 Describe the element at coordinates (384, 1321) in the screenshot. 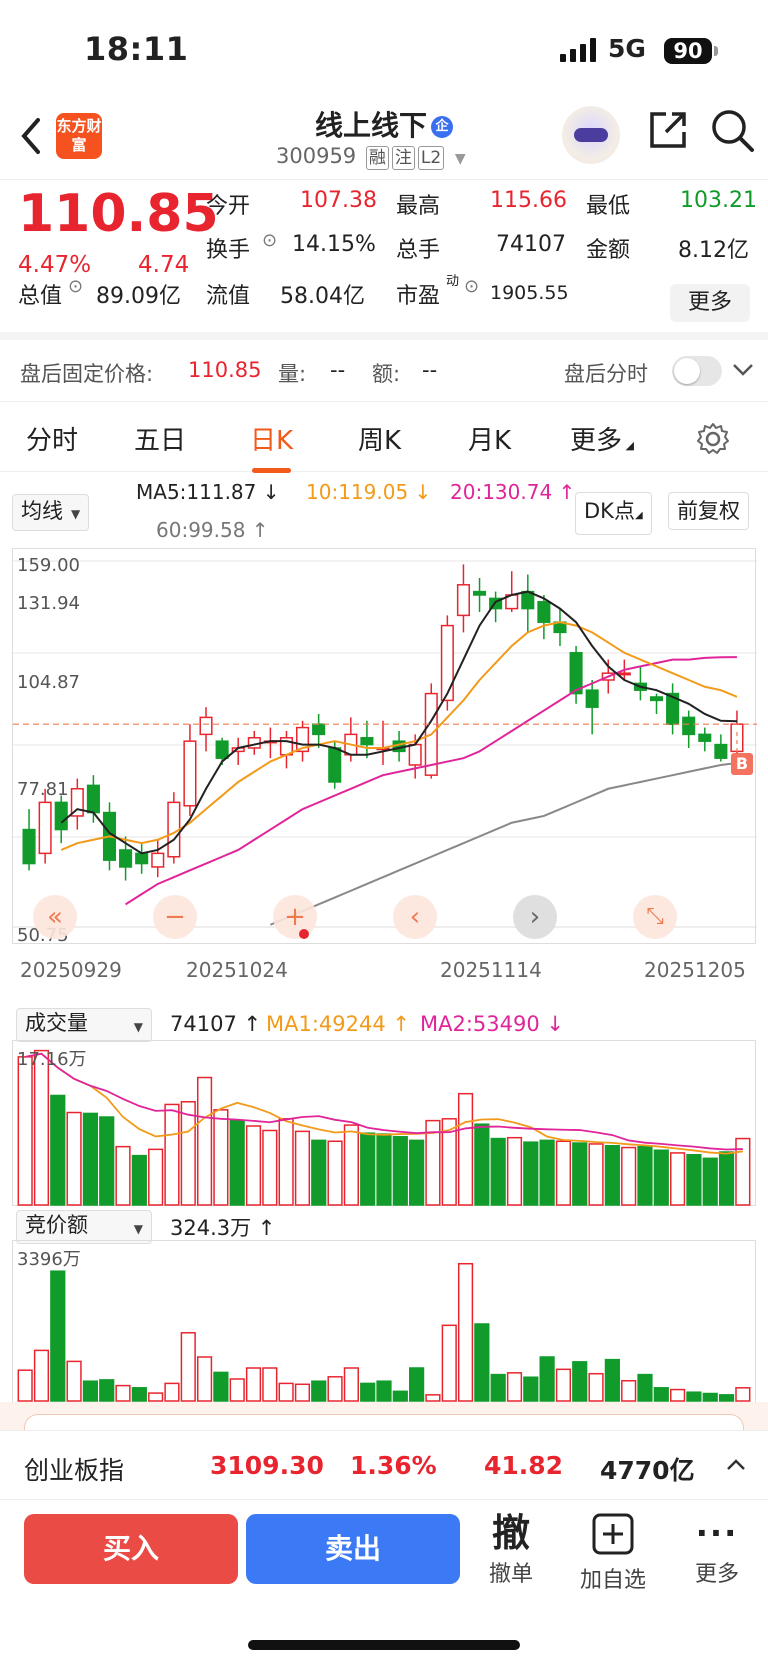

I see `auction-chart: 3396万` at that location.